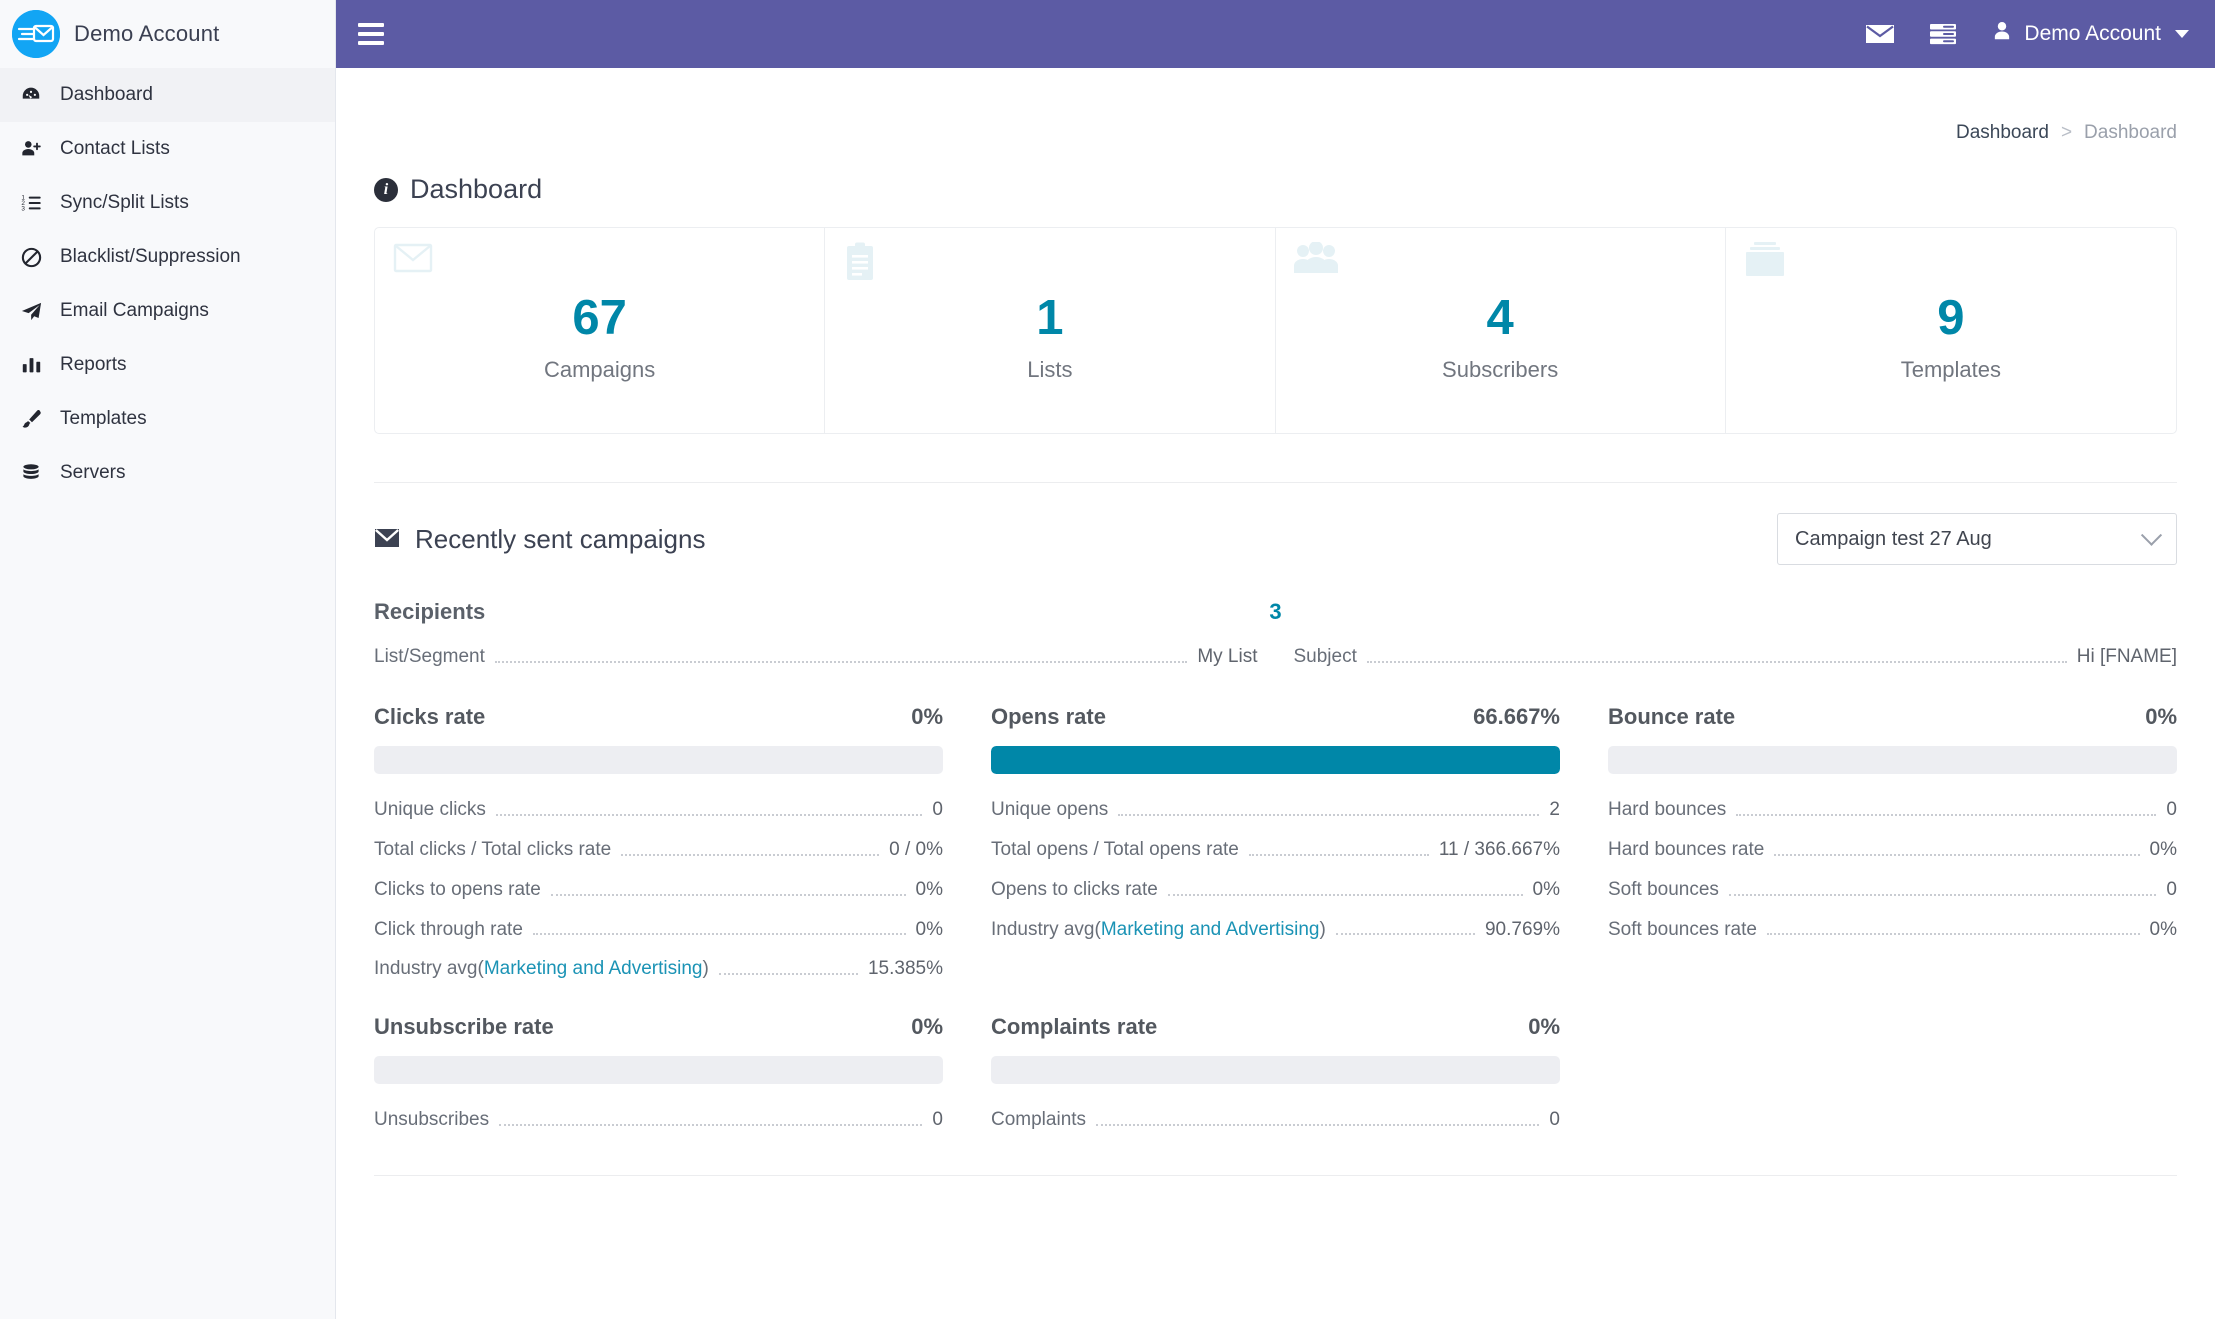 This screenshot has width=2215, height=1319. I want to click on svg-text: 3, so click(23, 208).